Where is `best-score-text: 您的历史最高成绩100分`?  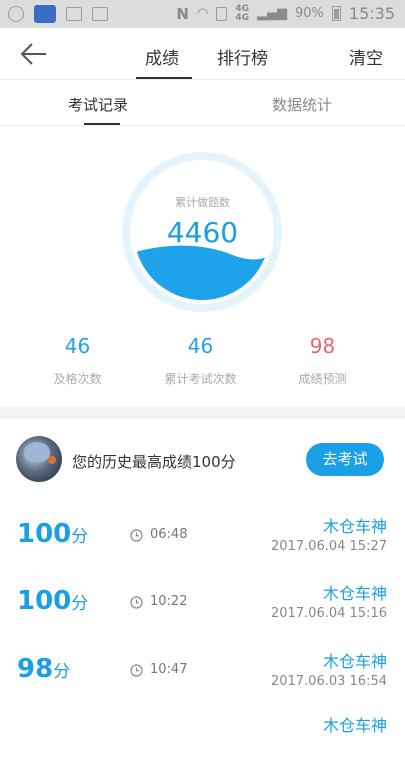
best-score-text: 您的历史最高成绩100分 is located at coordinates (154, 462).